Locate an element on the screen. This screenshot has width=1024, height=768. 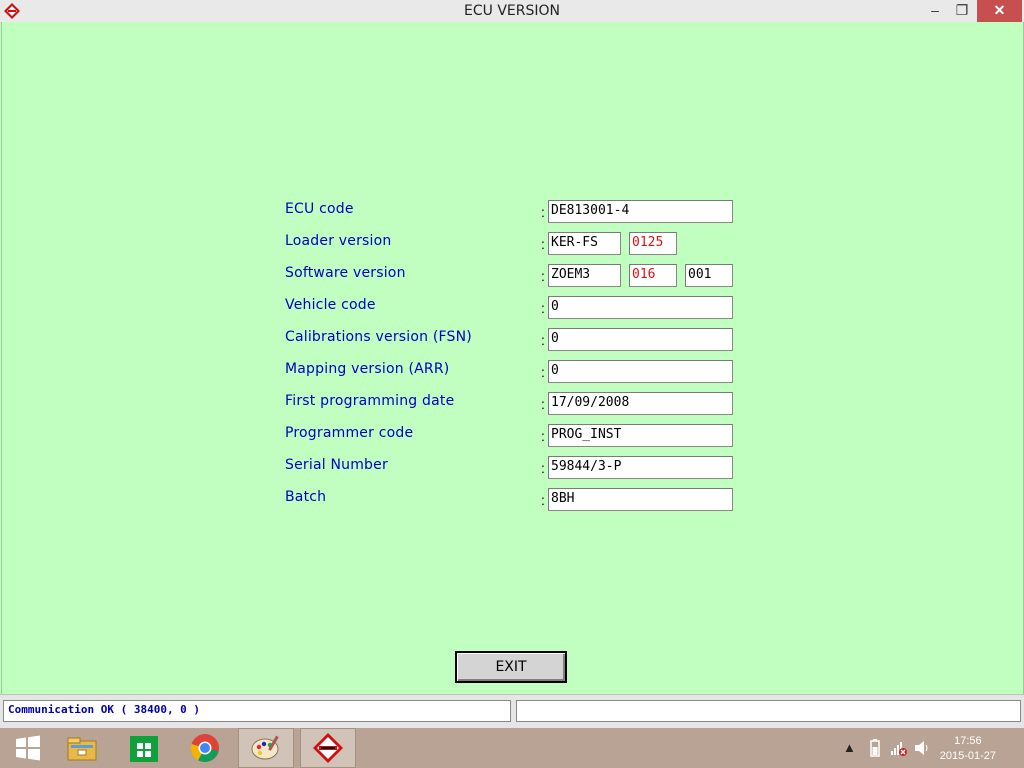
serial-number-label: Serial Number is located at coordinates (336, 465).